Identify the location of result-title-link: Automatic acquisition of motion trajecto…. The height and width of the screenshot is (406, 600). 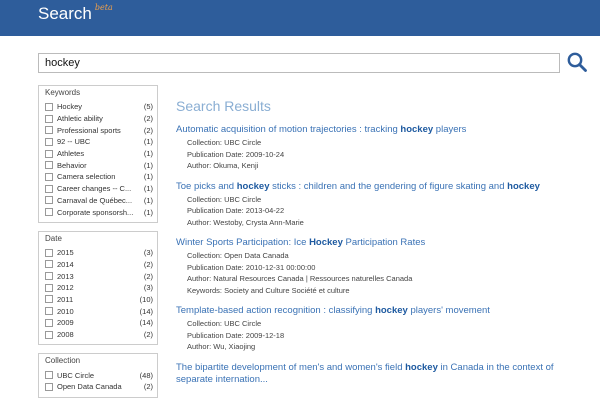
(376, 130).